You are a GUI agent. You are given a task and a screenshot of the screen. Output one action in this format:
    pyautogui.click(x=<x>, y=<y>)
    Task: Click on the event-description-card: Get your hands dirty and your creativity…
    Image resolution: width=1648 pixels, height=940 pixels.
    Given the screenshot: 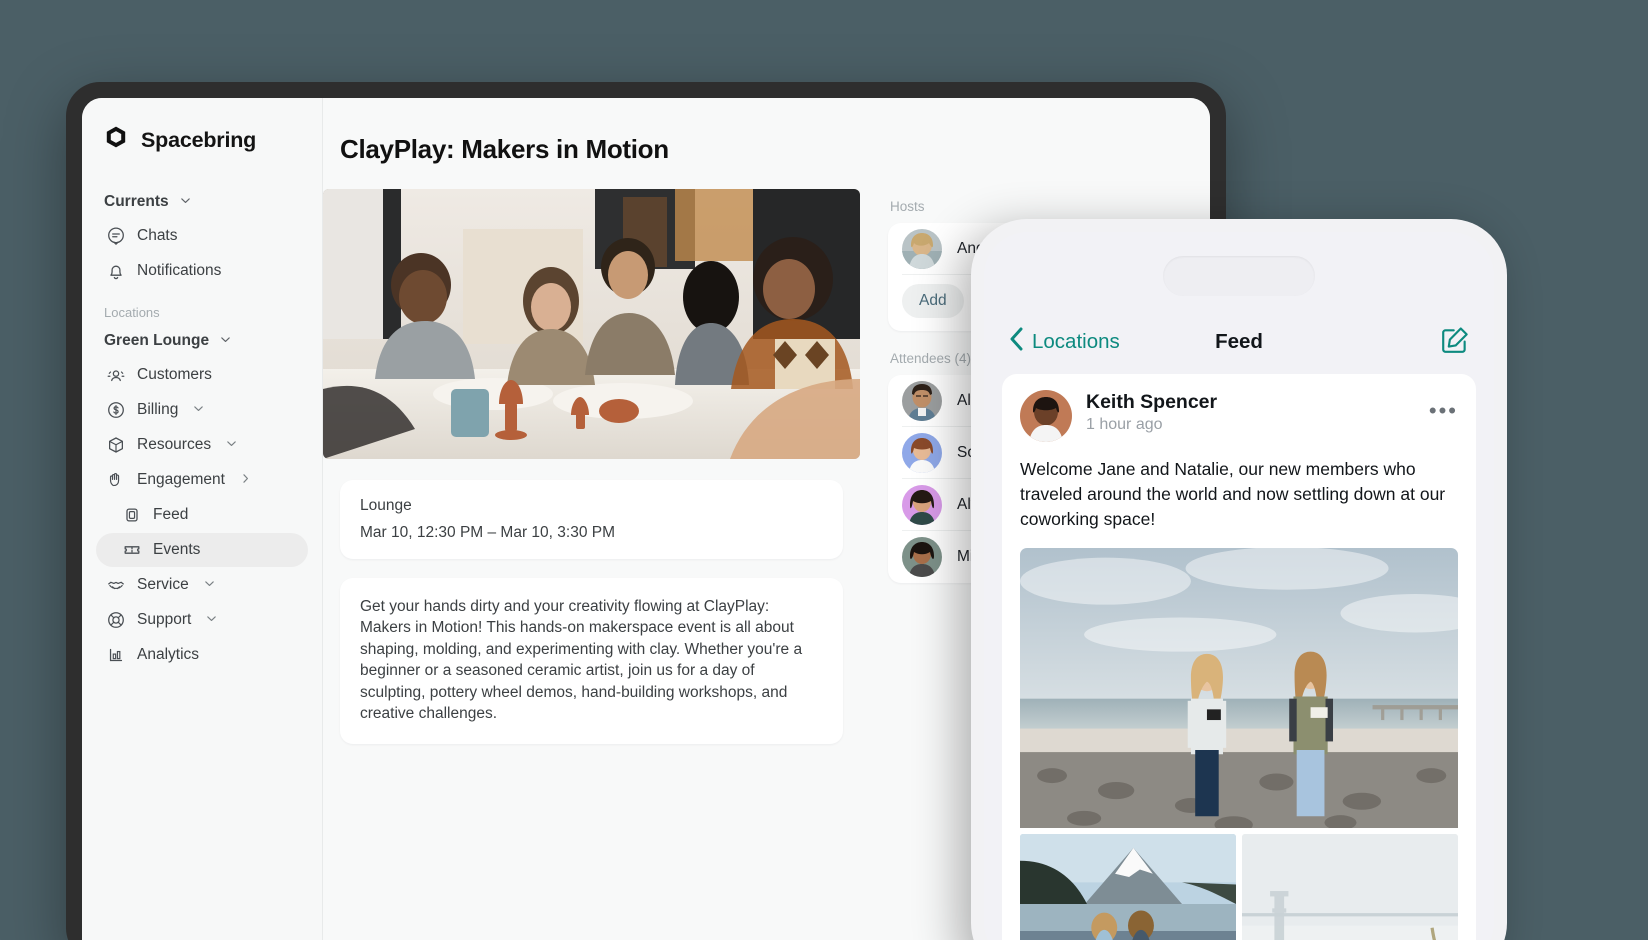 What is the action you would take?
    pyautogui.click(x=591, y=661)
    